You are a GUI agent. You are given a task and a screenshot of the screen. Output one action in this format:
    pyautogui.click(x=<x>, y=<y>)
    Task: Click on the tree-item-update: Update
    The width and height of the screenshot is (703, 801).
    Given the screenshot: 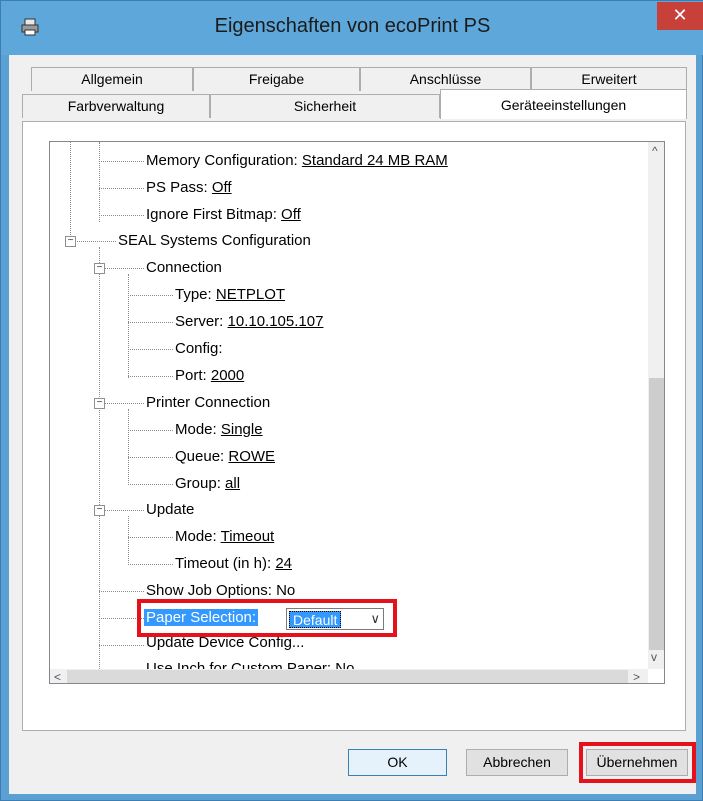 What is the action you would take?
    pyautogui.click(x=170, y=510)
    